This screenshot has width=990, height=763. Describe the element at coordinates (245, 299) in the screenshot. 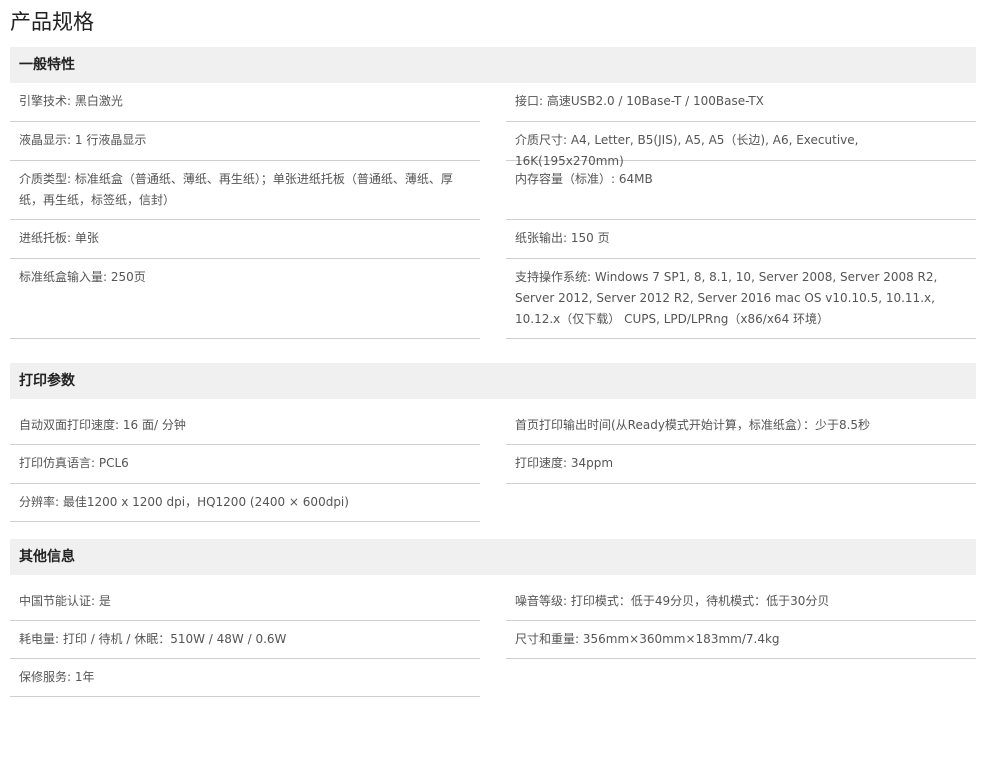

I see `spec-row: 标准纸盒输入量: 250页` at that location.